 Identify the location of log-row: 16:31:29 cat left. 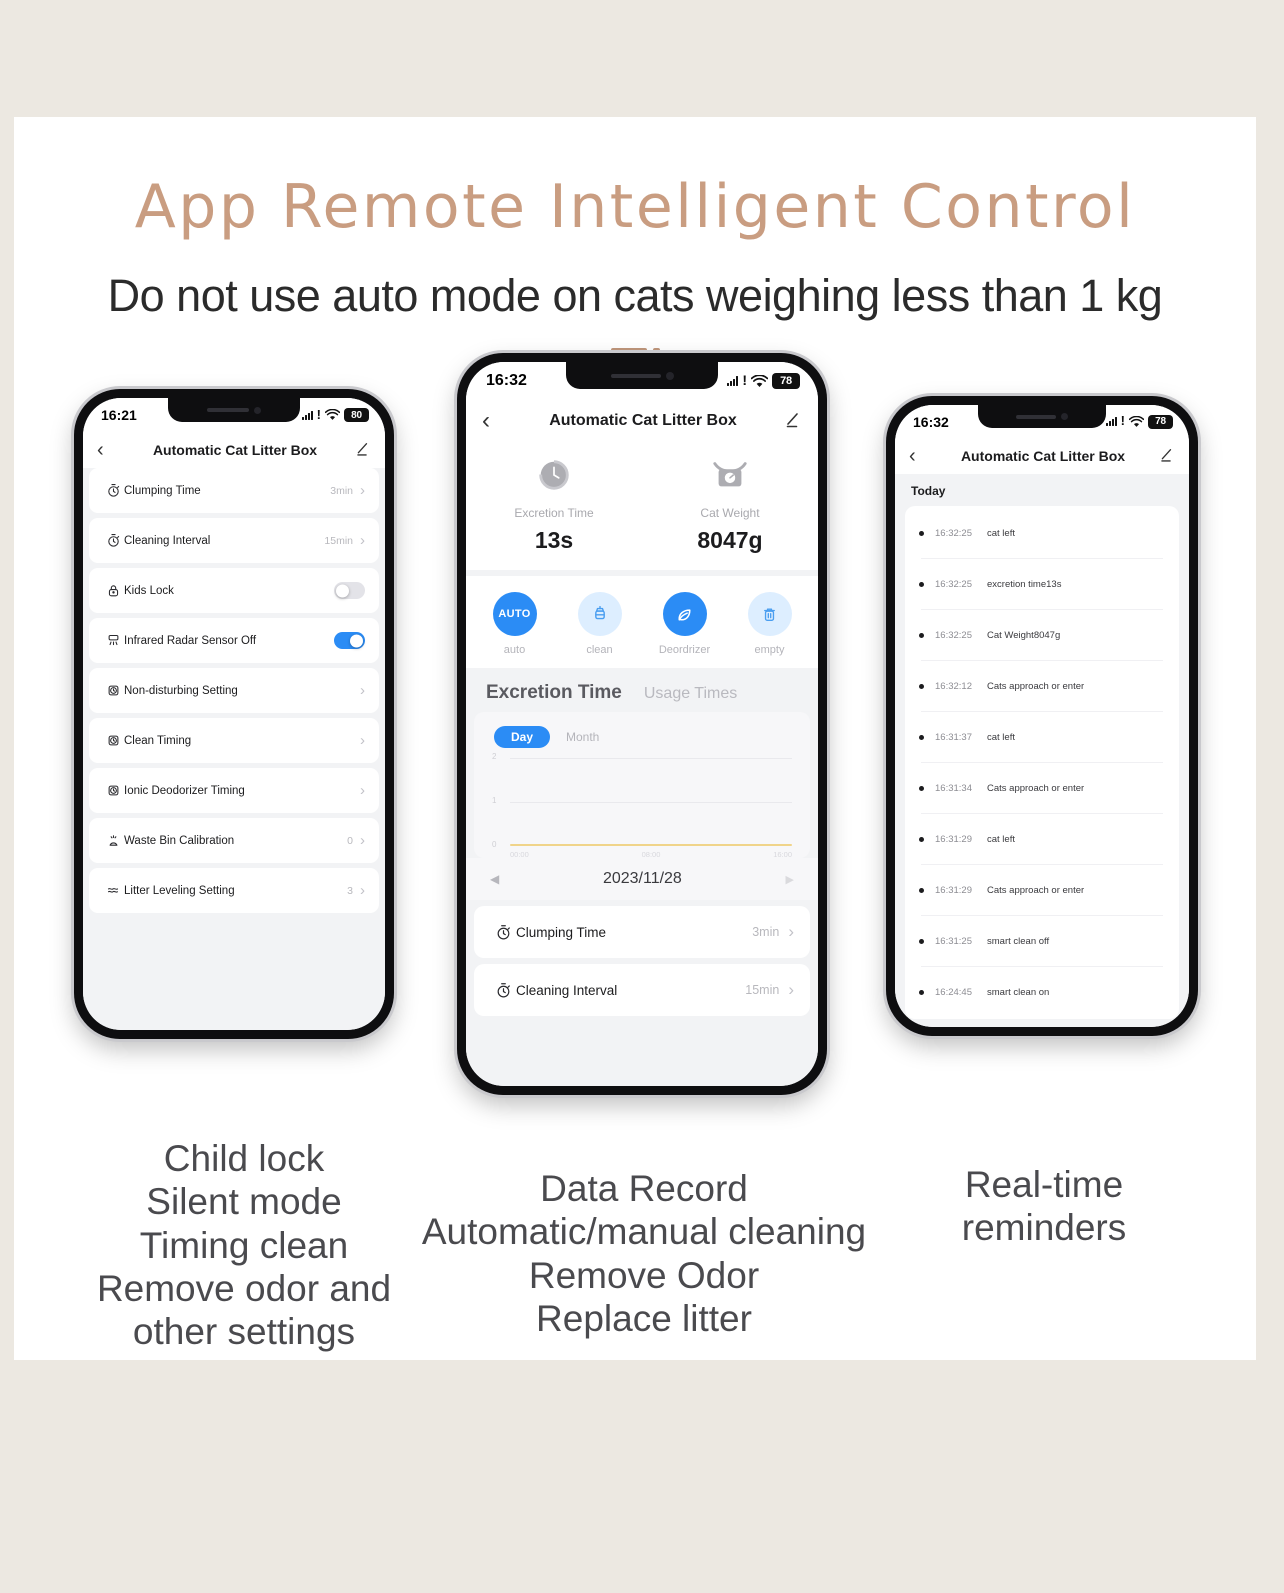
(1042, 839).